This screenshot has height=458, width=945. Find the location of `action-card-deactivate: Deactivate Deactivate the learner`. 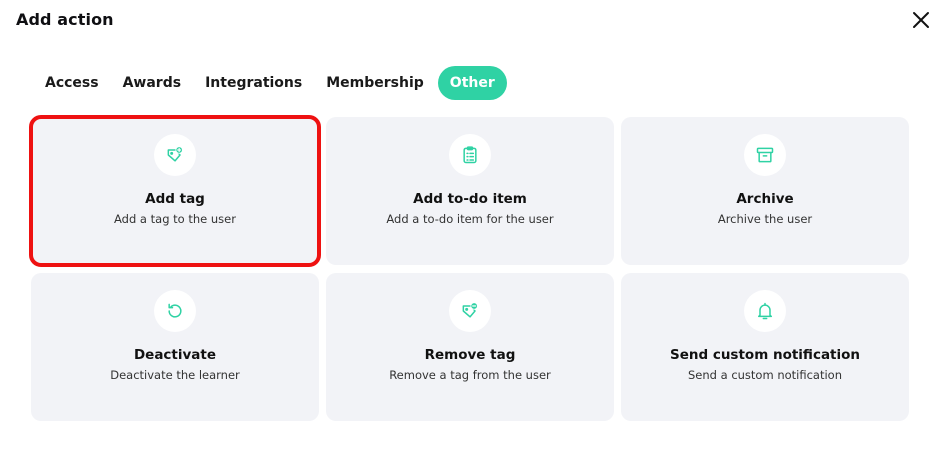

action-card-deactivate: Deactivate Deactivate the learner is located at coordinates (175, 347).